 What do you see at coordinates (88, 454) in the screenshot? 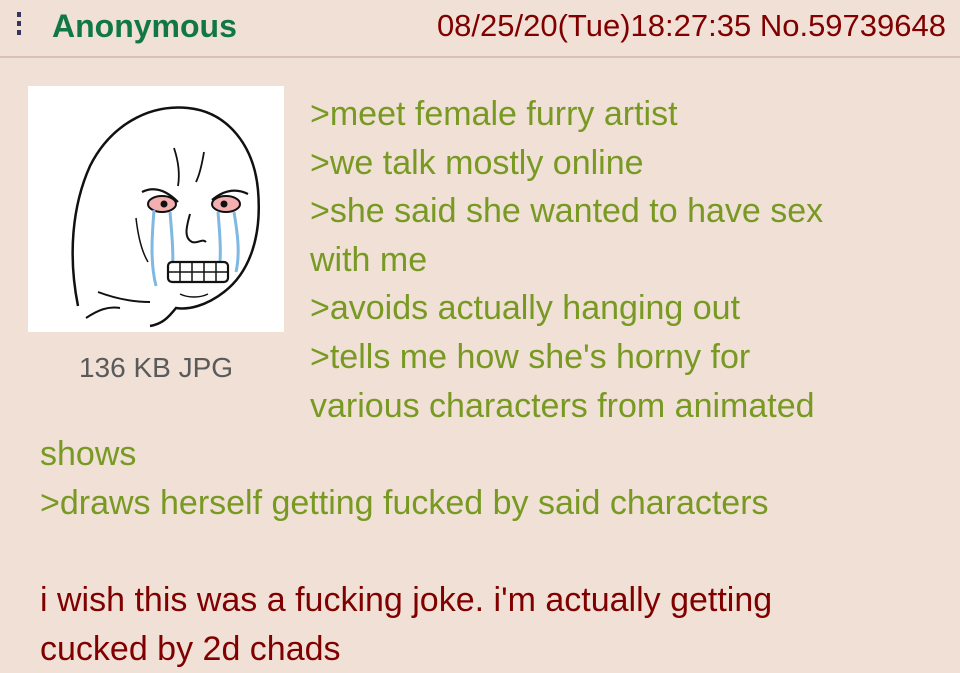
I see `greentext-line: shows` at bounding box center [88, 454].